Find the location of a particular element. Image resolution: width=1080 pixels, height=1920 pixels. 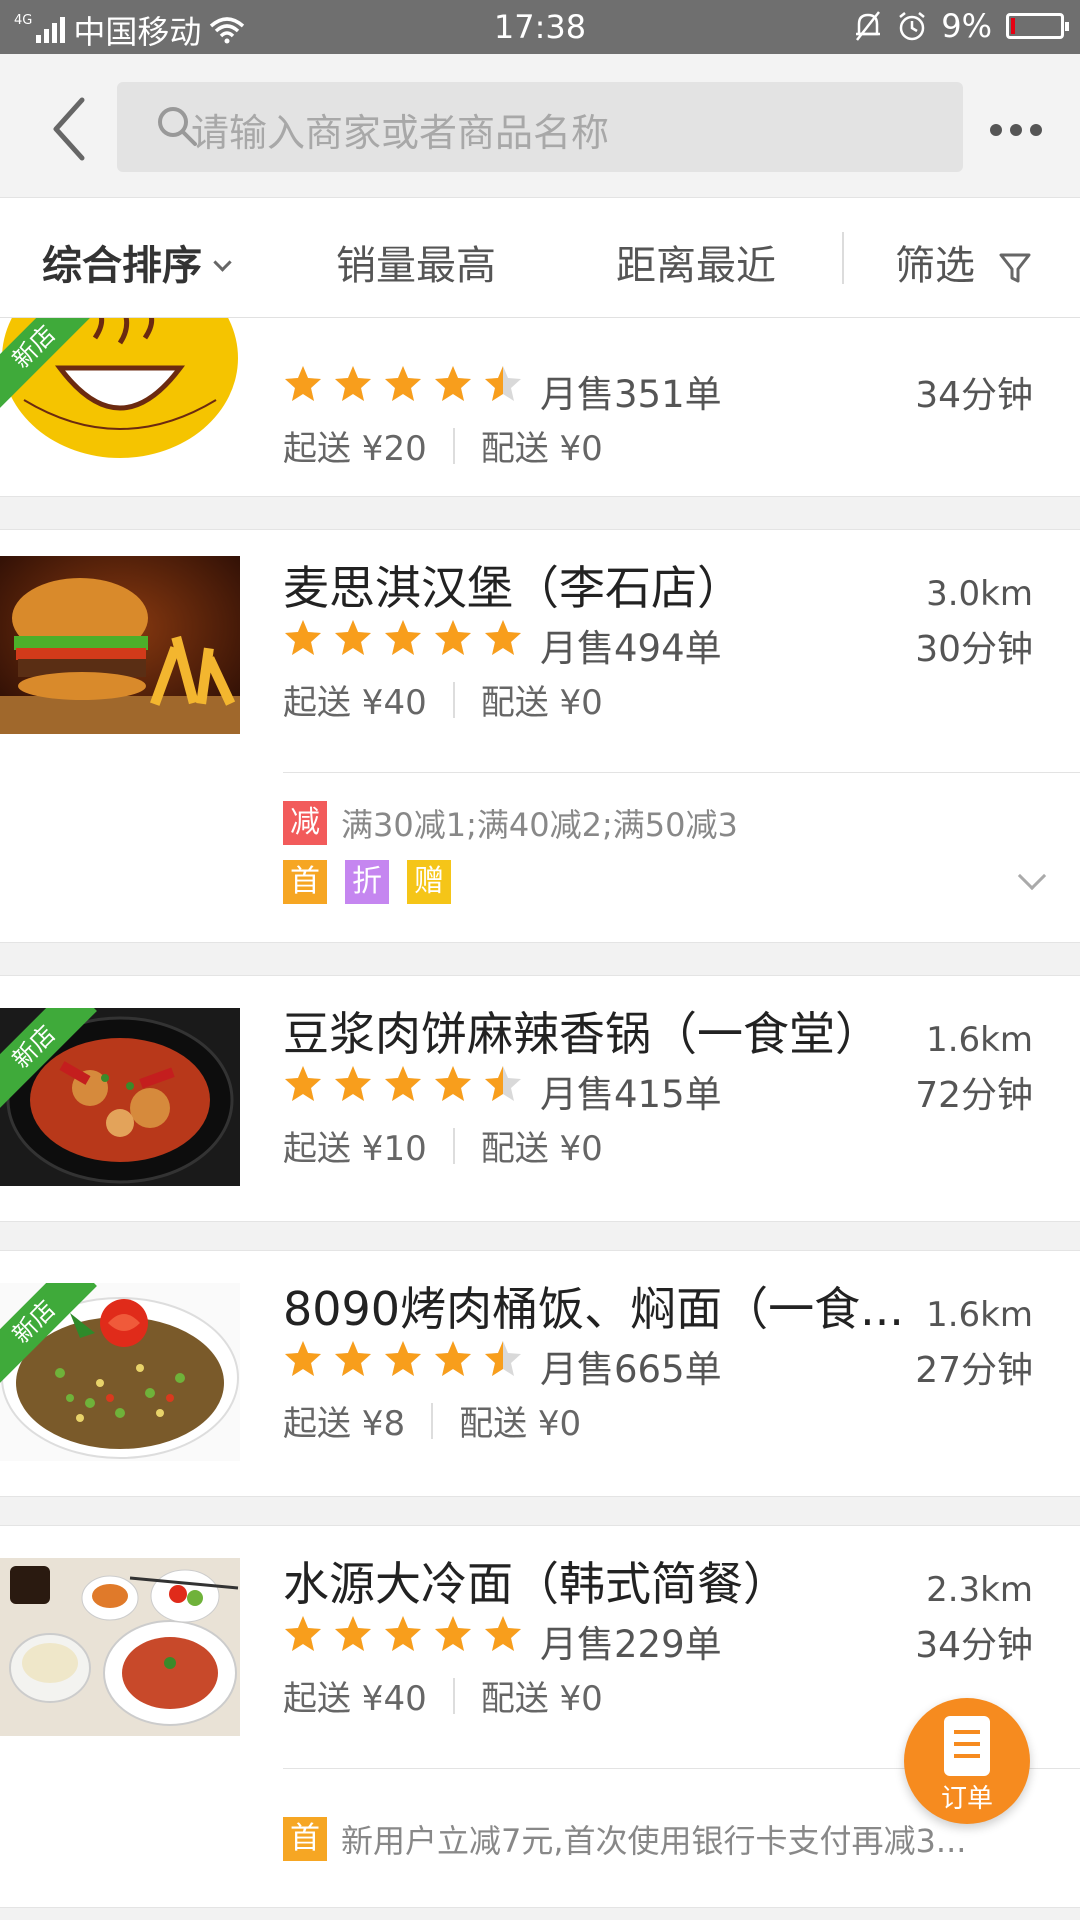

delivery-time: 30分钟 is located at coordinates (974, 649).